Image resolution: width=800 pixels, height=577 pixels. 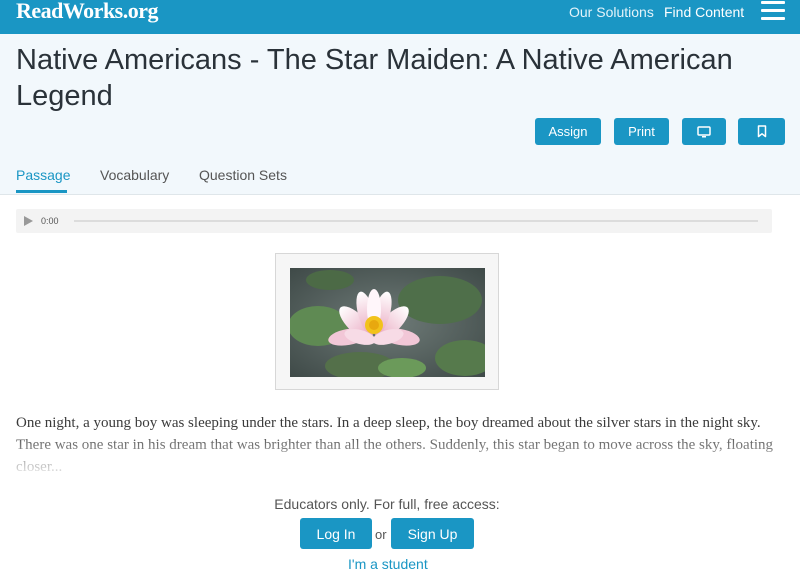 I want to click on assign-button: Assign, so click(x=568, y=131).